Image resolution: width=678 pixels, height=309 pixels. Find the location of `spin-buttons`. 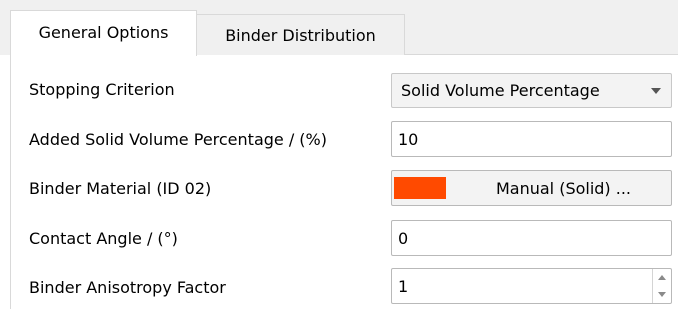

spin-buttons is located at coordinates (661, 286).